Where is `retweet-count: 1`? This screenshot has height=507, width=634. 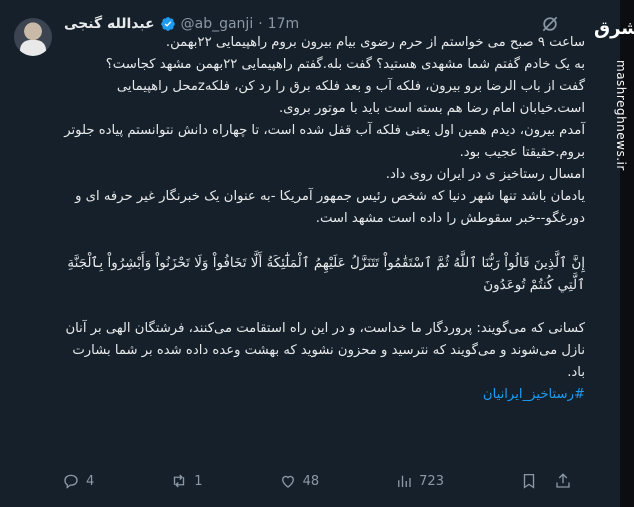
retweet-count: 1 is located at coordinates (198, 481).